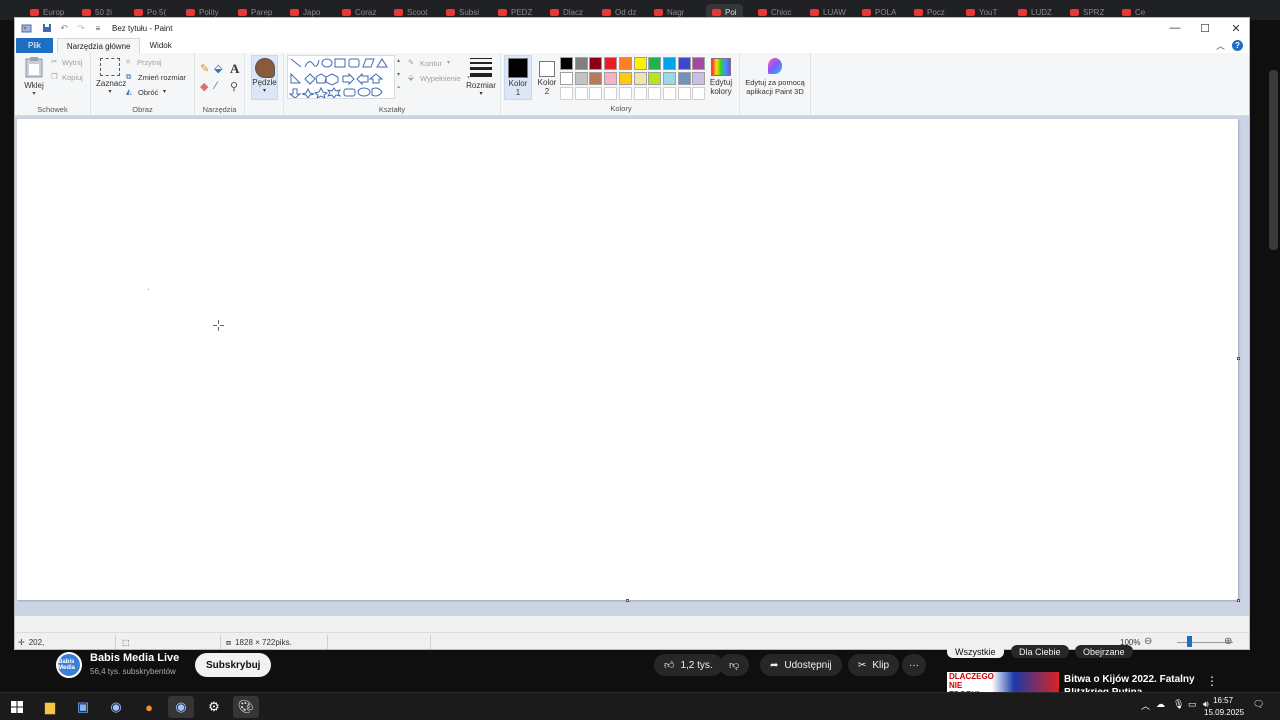 This screenshot has height=720, width=1280. I want to click on close-button: ✕, so click(1235, 28).